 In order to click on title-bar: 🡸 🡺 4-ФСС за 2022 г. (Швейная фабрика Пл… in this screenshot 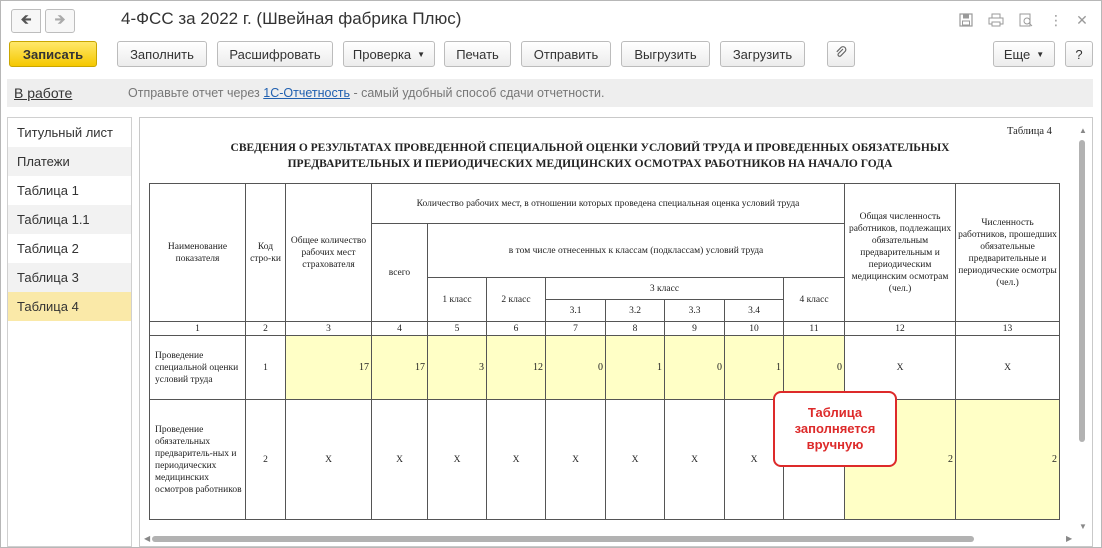, I will do `click(551, 20)`.